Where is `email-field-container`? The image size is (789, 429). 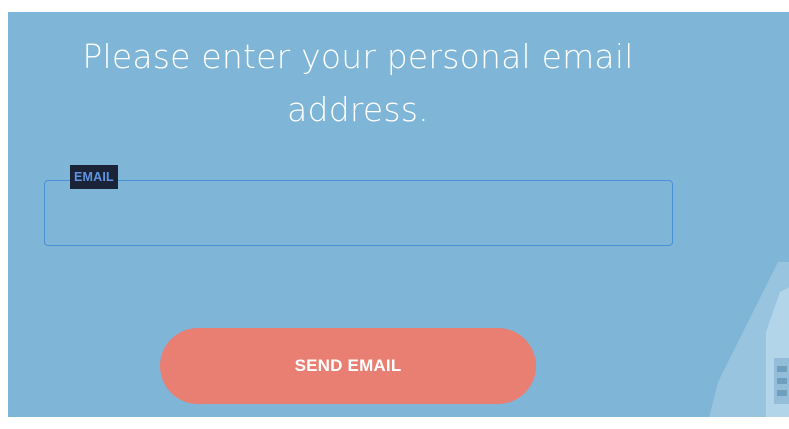
email-field-container is located at coordinates (358, 213).